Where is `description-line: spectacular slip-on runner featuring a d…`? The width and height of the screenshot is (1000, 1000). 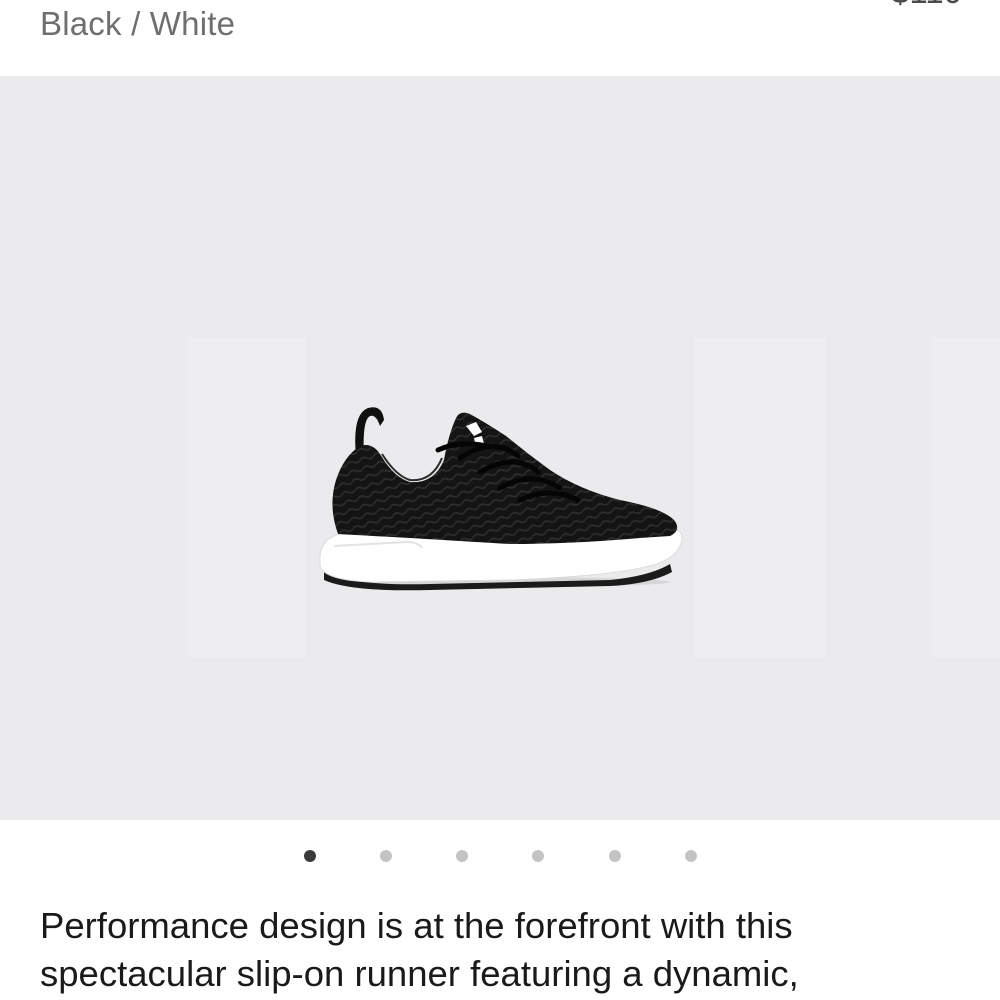 description-line: spectacular slip-on runner featuring a d… is located at coordinates (419, 973).